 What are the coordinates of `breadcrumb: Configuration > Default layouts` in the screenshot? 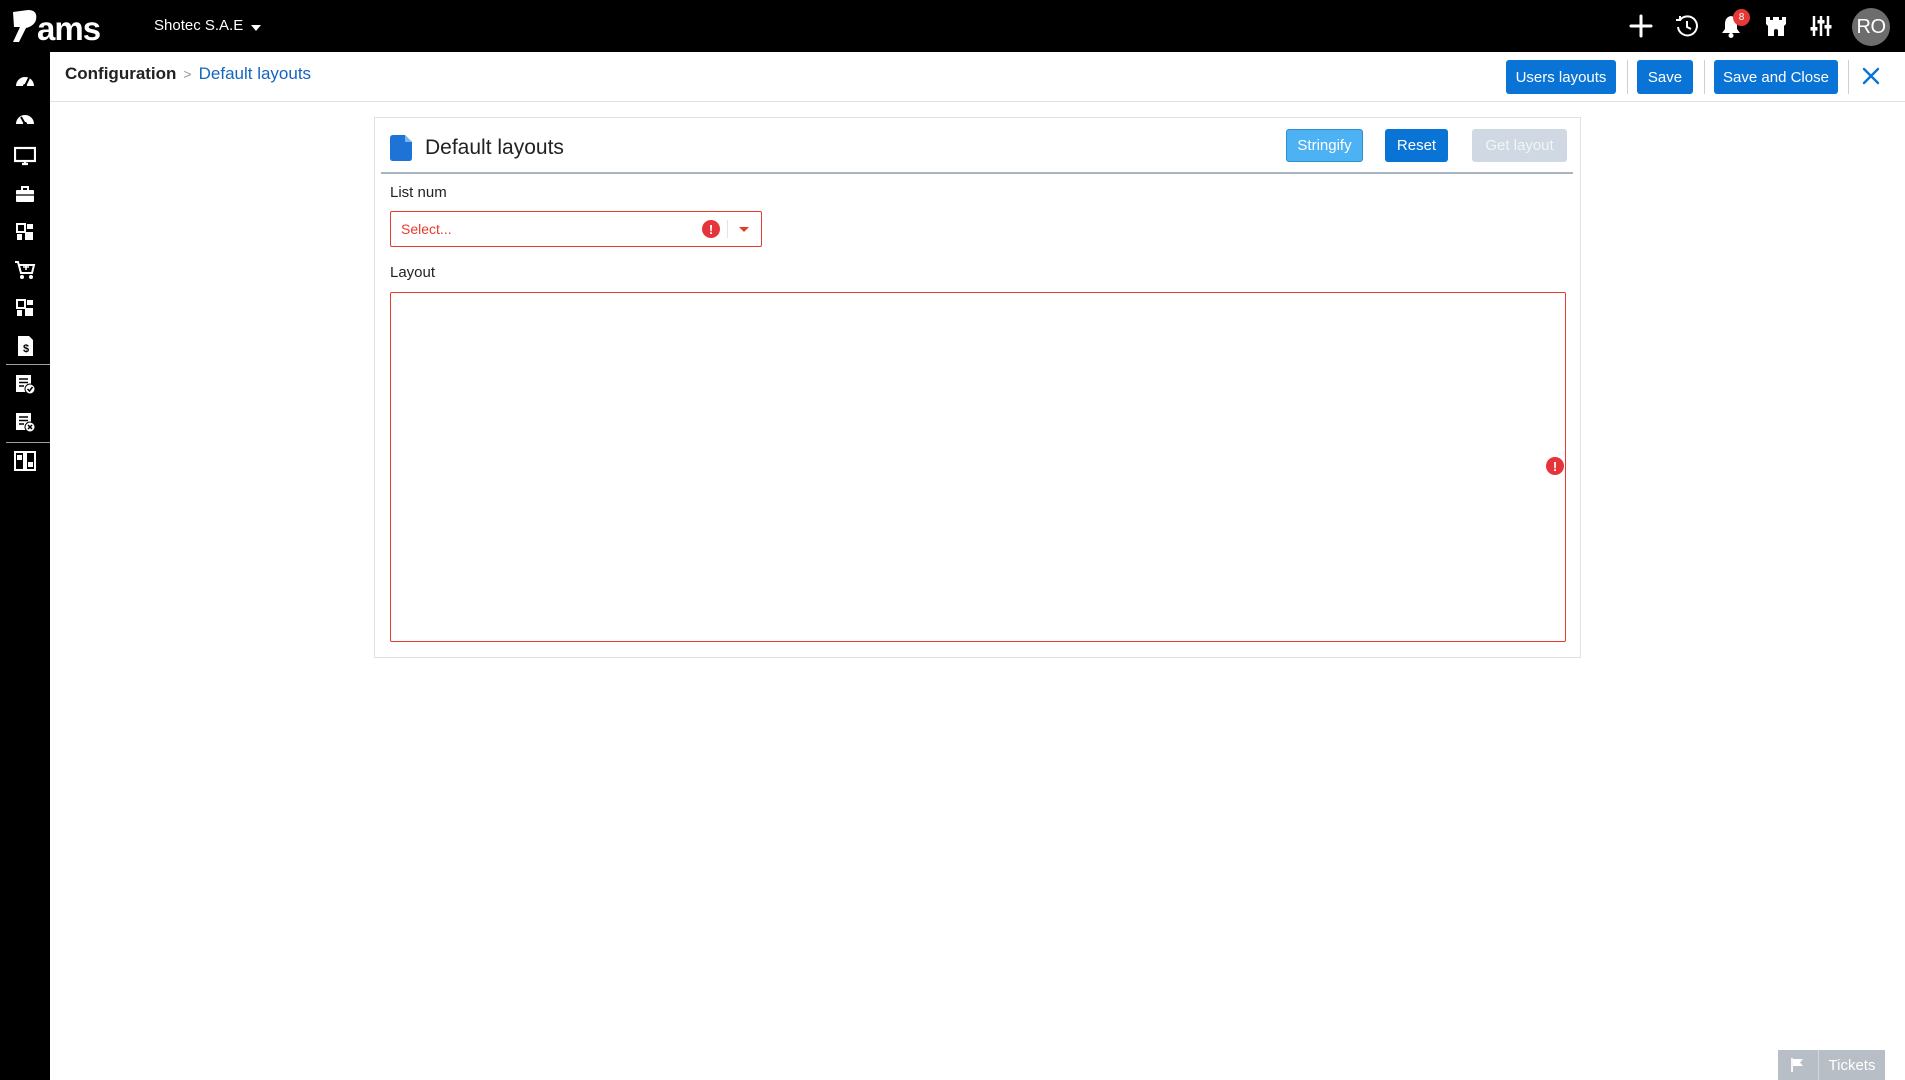 It's located at (188, 74).